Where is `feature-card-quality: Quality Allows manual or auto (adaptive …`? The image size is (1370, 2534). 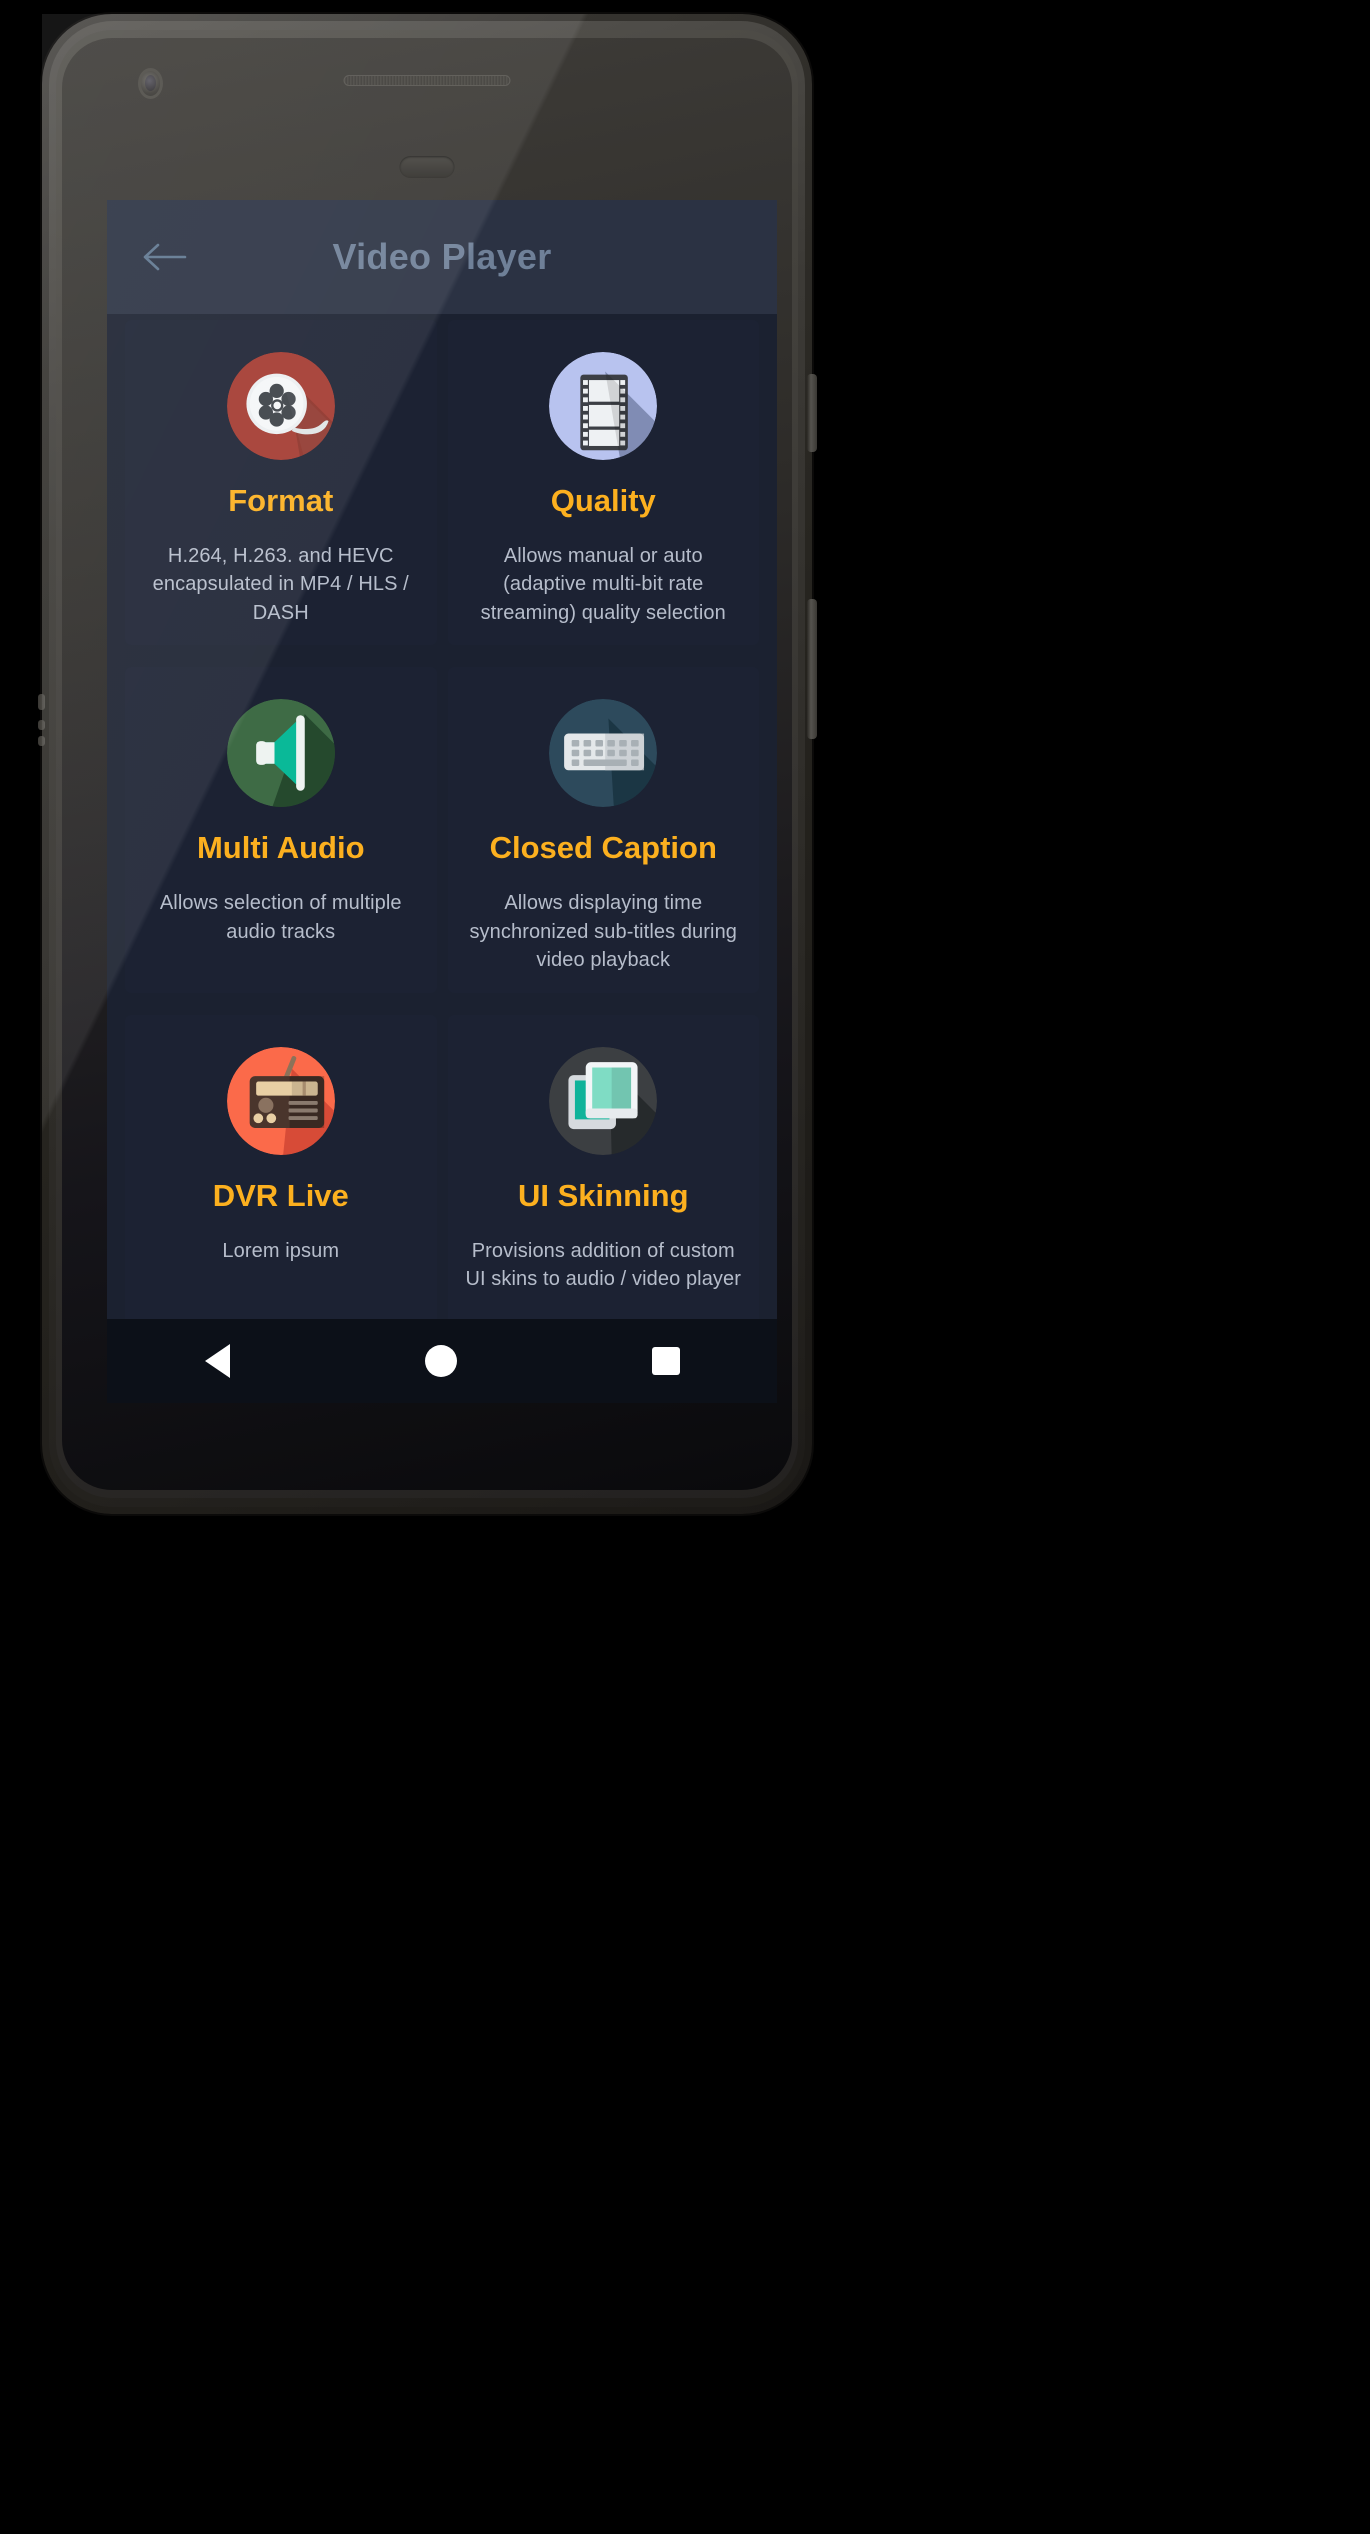 feature-card-quality: Quality Allows manual or auto (adaptive … is located at coordinates (603, 483).